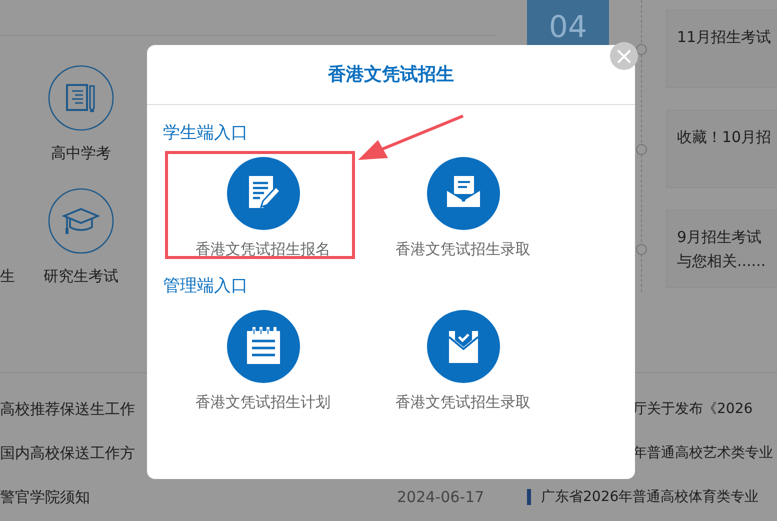 The height and width of the screenshot is (521, 777). What do you see at coordinates (724, 37) in the screenshot?
I see `timeline-text: 11月招生考试` at bounding box center [724, 37].